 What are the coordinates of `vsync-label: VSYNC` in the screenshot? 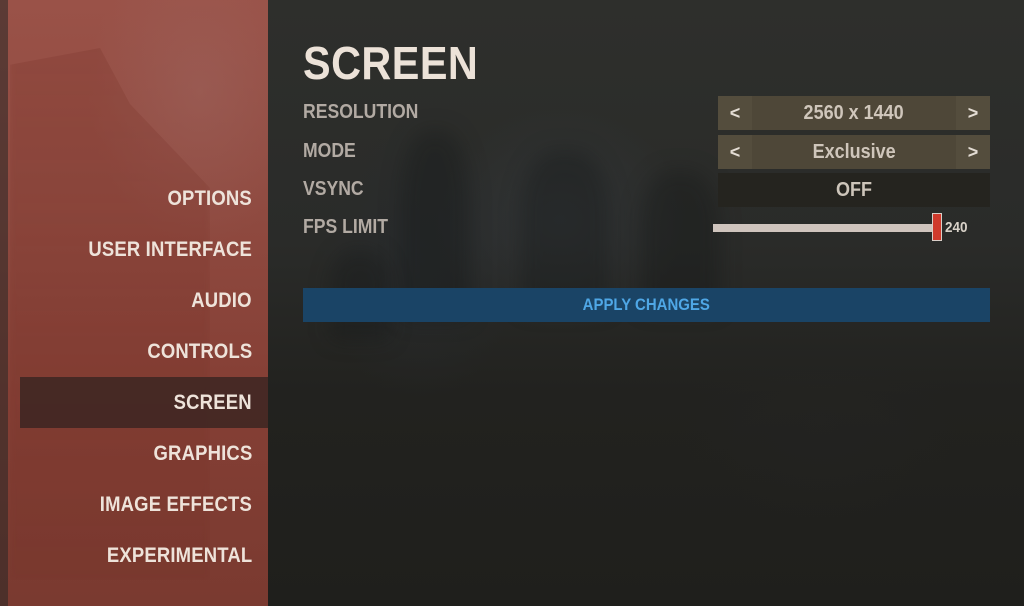 It's located at (333, 189).